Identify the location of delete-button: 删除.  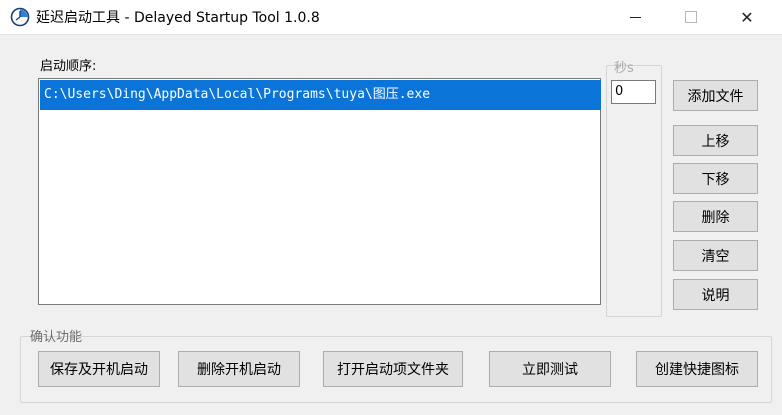
(715, 216).